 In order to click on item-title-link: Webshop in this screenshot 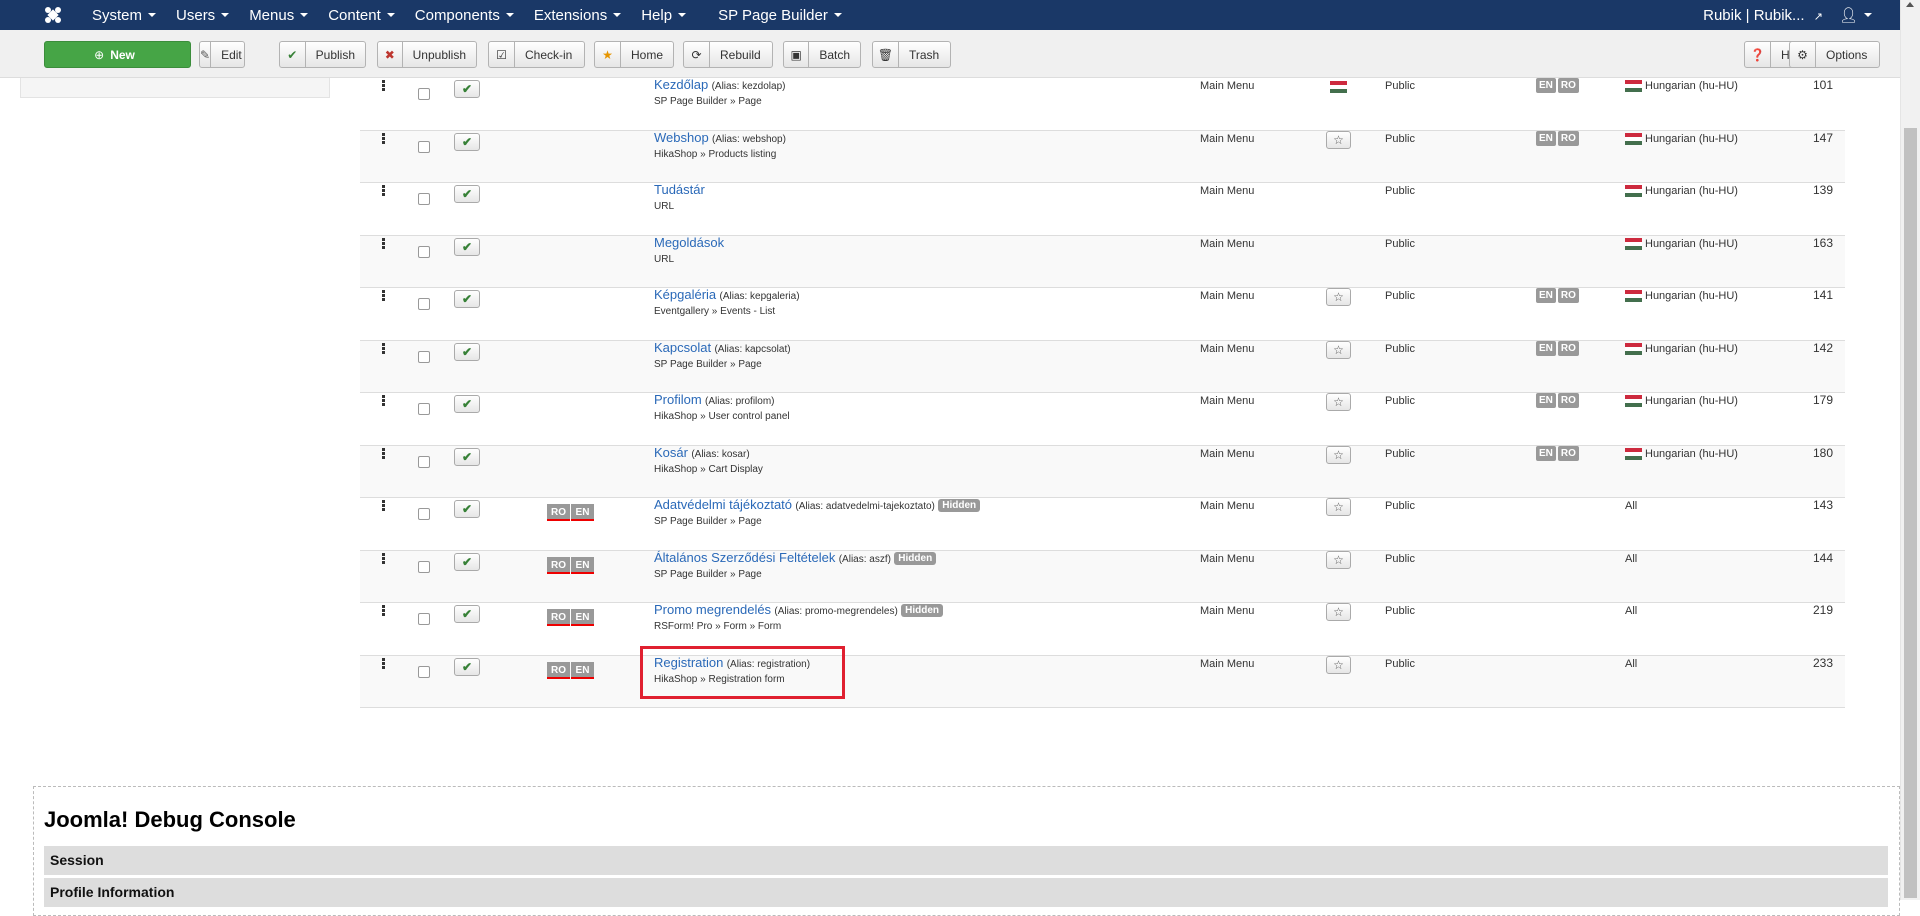, I will do `click(681, 137)`.